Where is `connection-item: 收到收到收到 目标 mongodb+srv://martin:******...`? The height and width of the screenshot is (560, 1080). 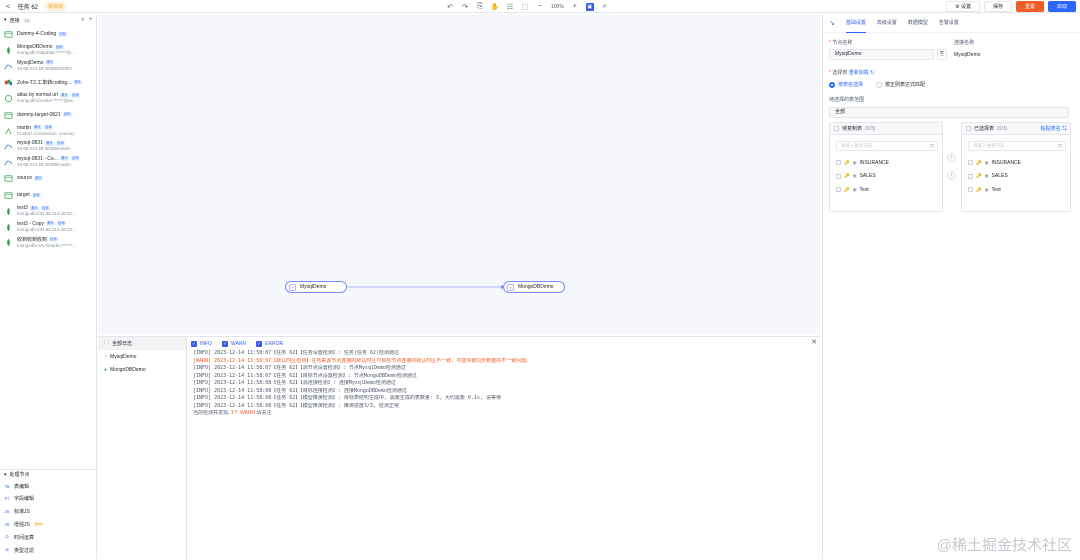
connection-item: 收到收到收到 目标 mongodb+srv://martin:******... is located at coordinates (48, 243).